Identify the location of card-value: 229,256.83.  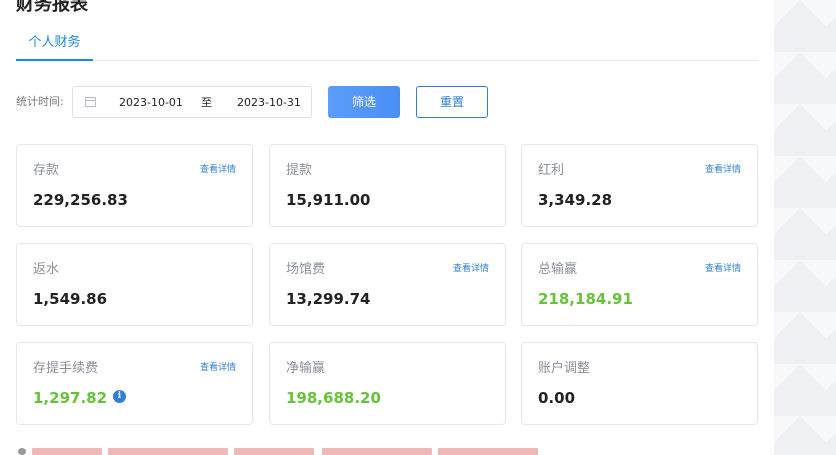
(80, 200).